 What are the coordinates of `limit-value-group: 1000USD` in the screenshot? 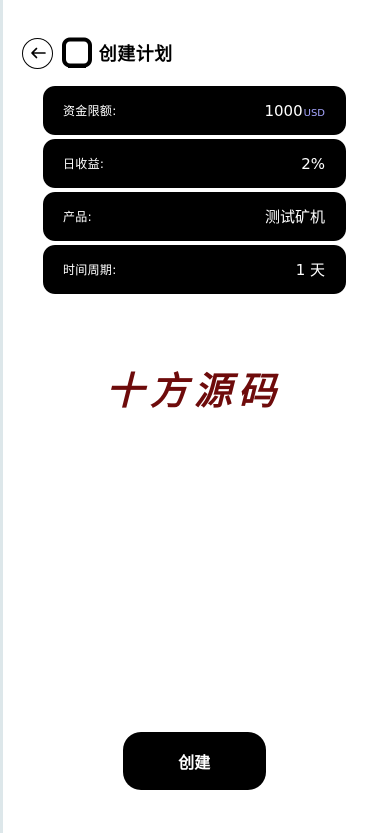 It's located at (294, 111).